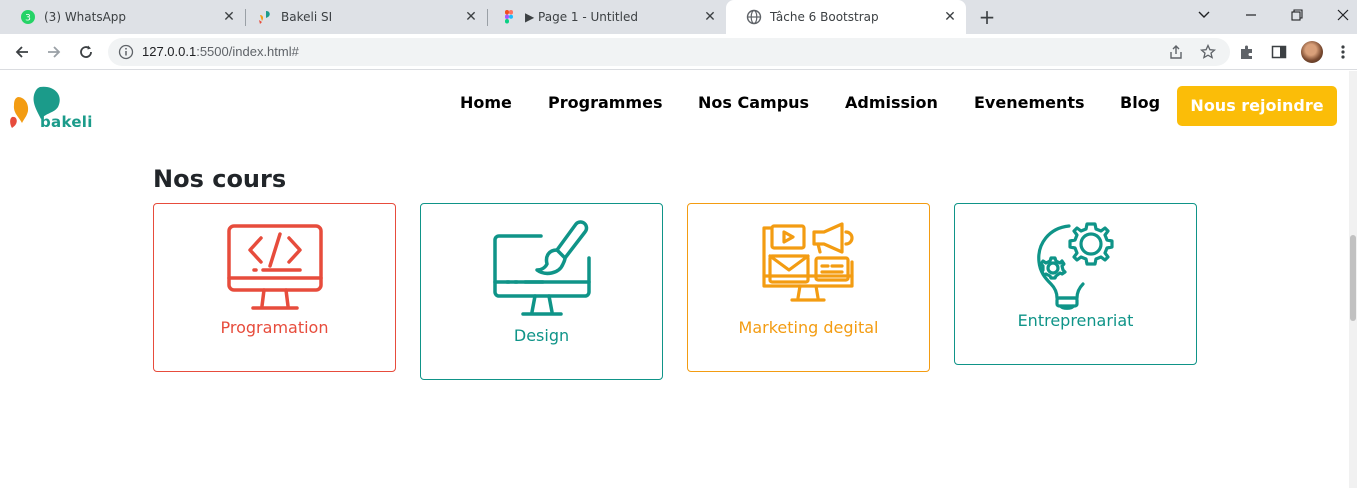 The image size is (1357, 488). I want to click on course-card-design: Design, so click(541, 291).